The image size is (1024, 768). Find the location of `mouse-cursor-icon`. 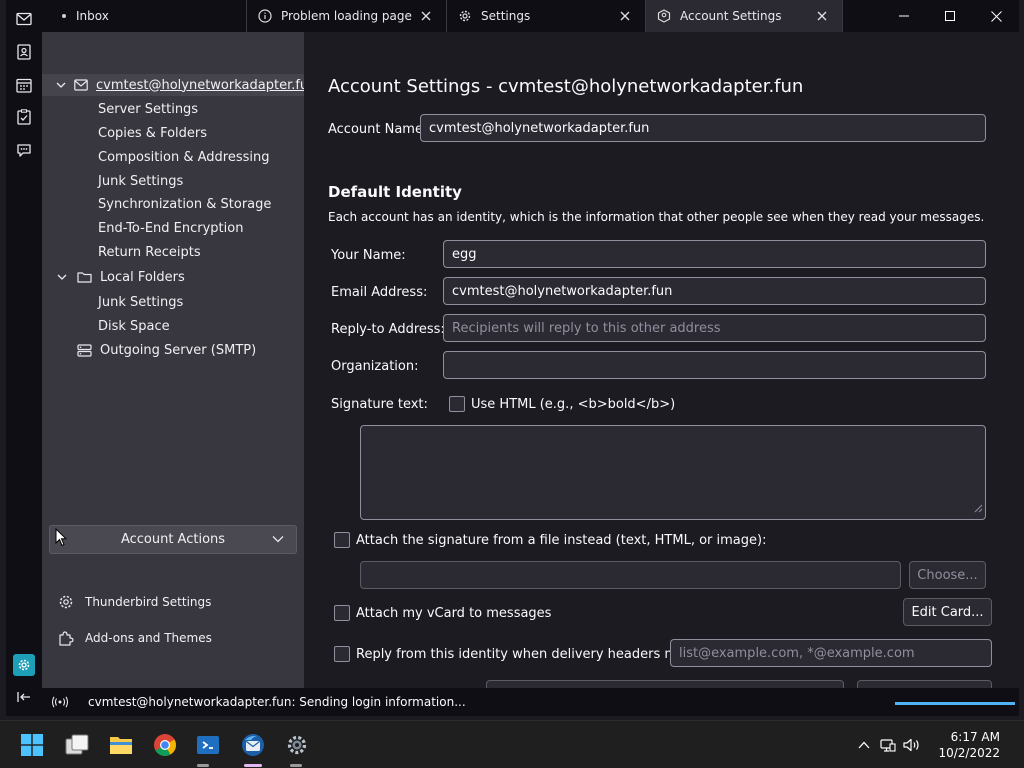

mouse-cursor-icon is located at coordinates (61, 539).